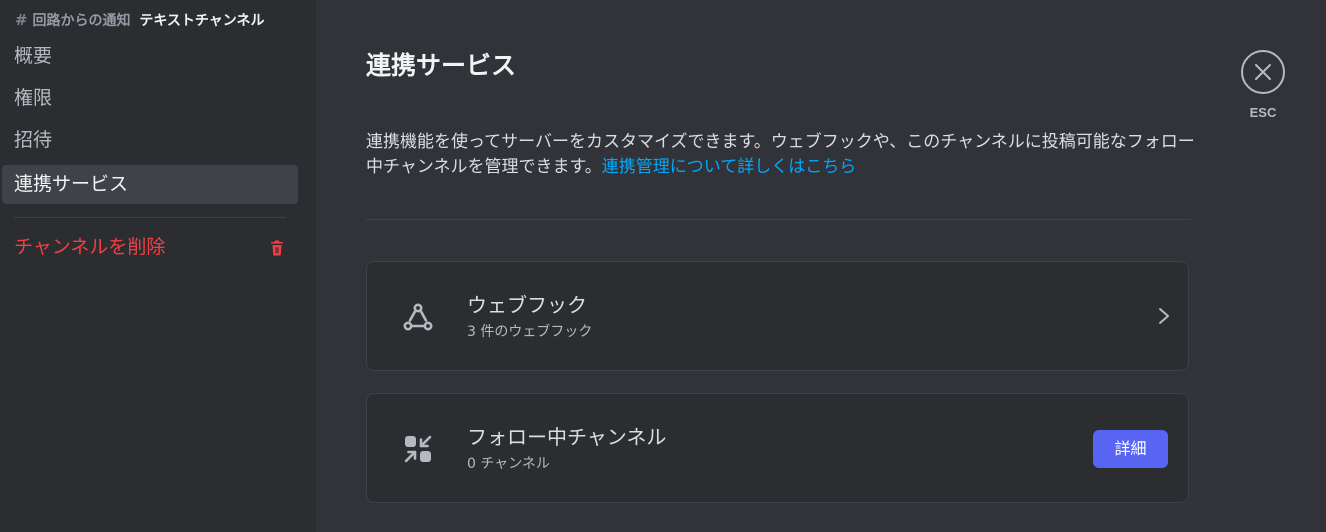 This screenshot has width=1326, height=532. I want to click on sidebar-item-integrations: 連携サービス, so click(150, 184).